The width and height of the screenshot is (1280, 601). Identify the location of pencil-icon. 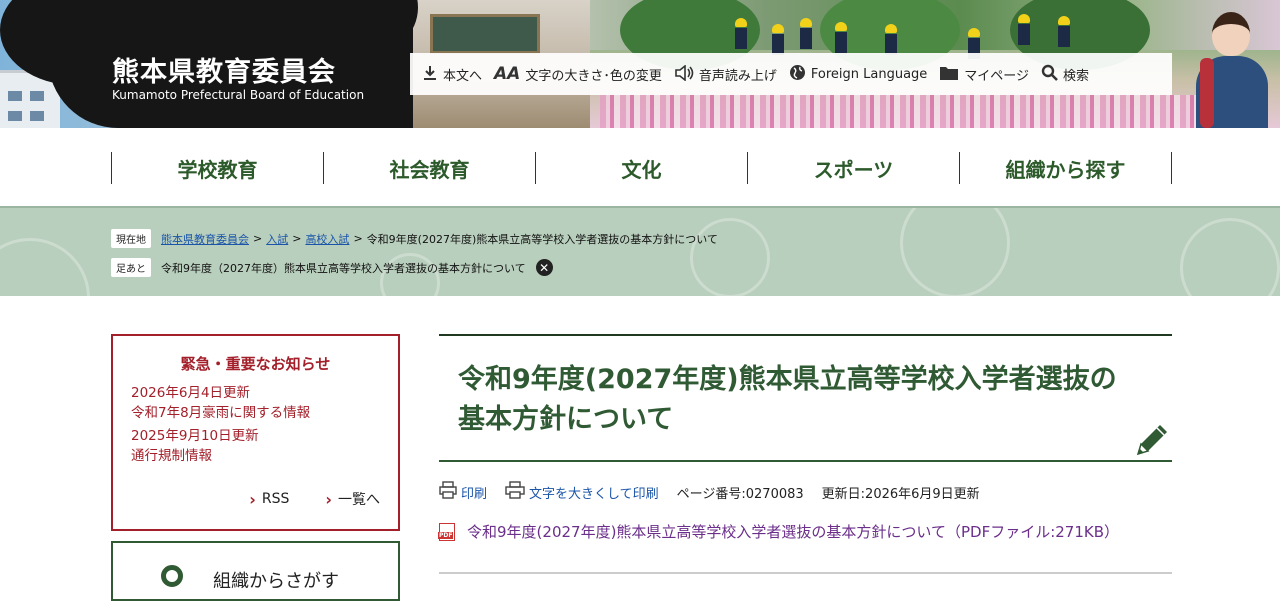
(1152, 440).